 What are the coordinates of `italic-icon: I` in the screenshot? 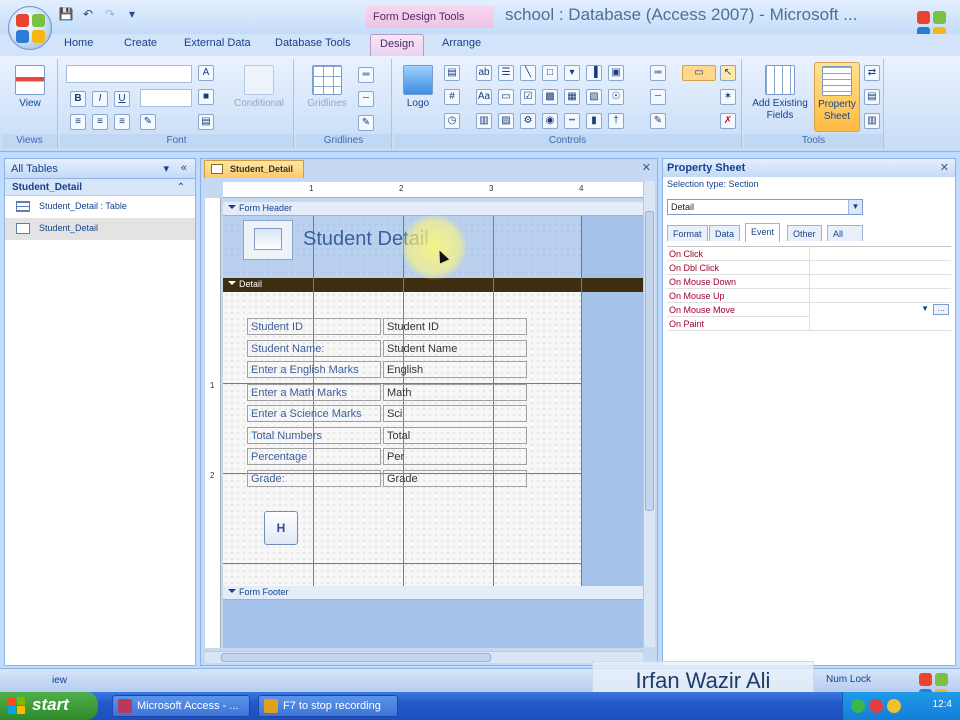 It's located at (100, 99).